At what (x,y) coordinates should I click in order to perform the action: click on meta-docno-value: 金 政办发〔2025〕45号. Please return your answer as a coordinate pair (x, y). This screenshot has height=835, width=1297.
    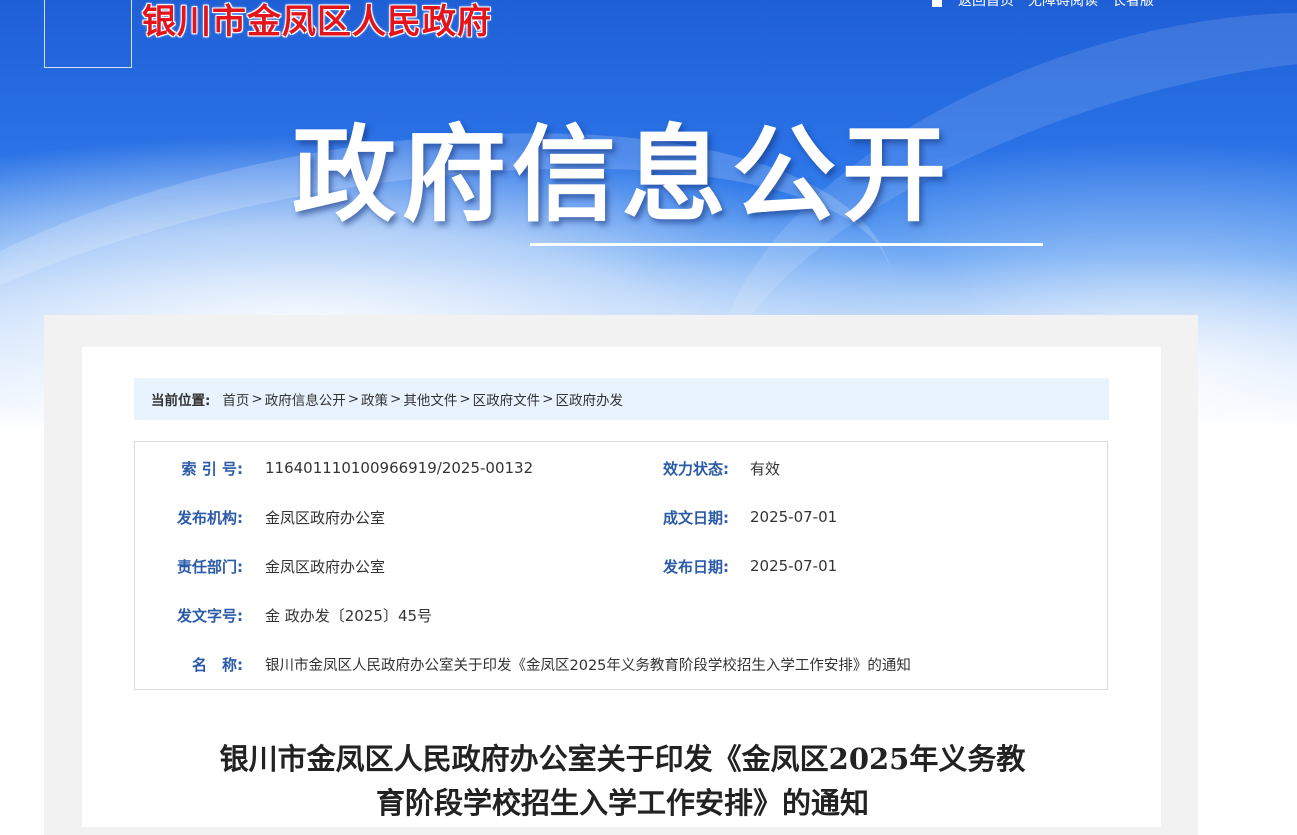
    Looking at the image, I should click on (349, 615).